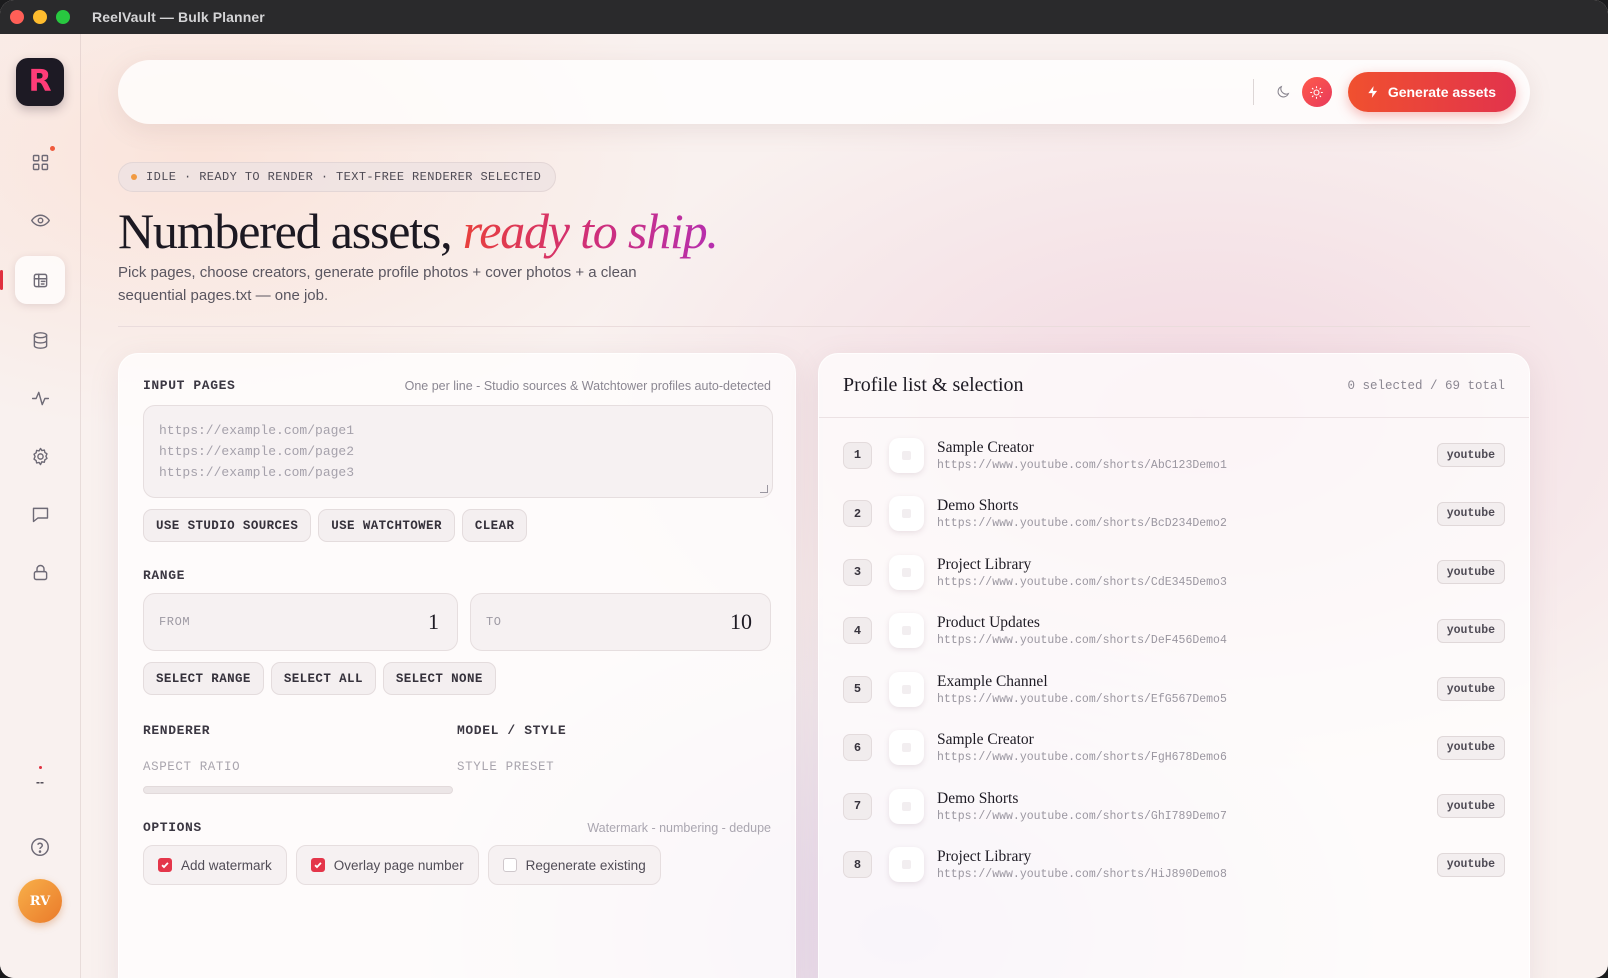 This screenshot has height=978, width=1608. I want to click on check-icon, so click(165, 865).